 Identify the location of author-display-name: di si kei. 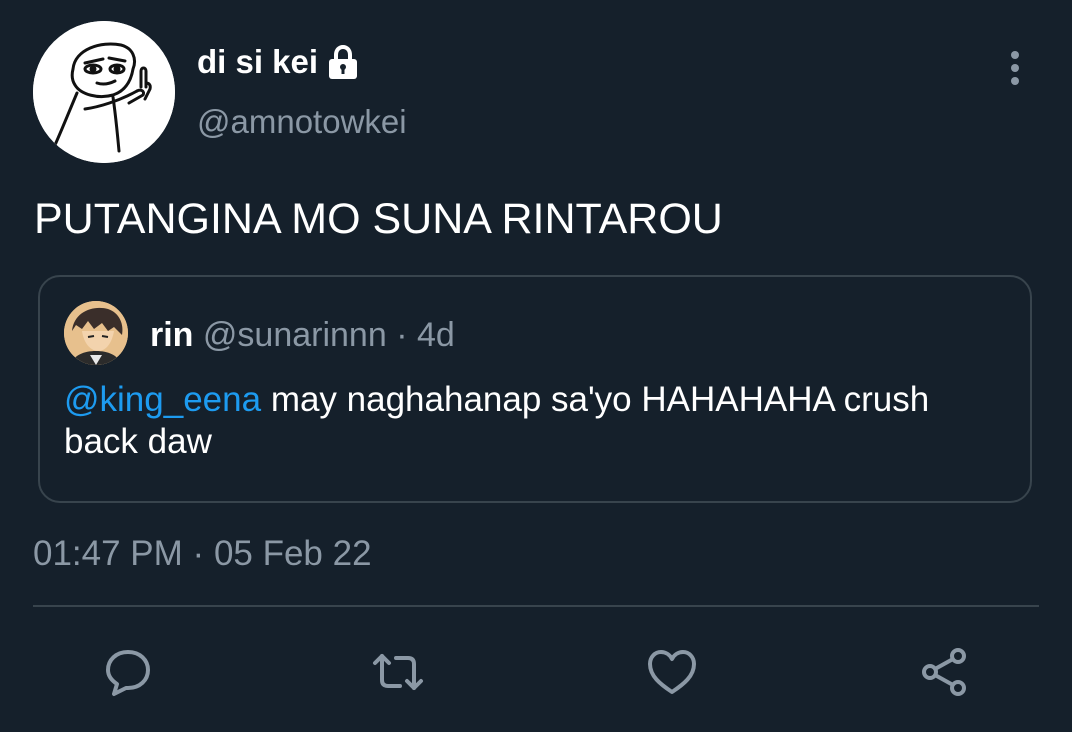
(257, 62).